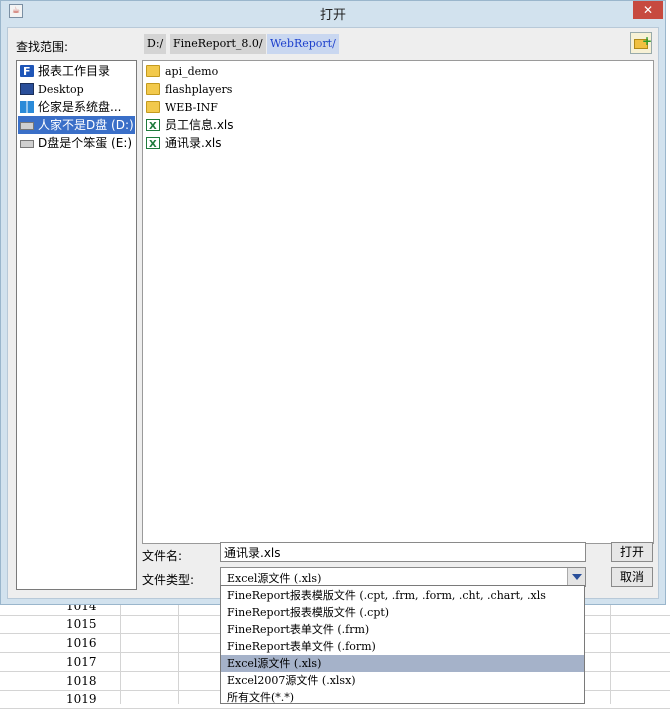 The height and width of the screenshot is (709, 670). I want to click on dropdown-option: Excel2007源文件 (.xlsx), so click(402, 680).